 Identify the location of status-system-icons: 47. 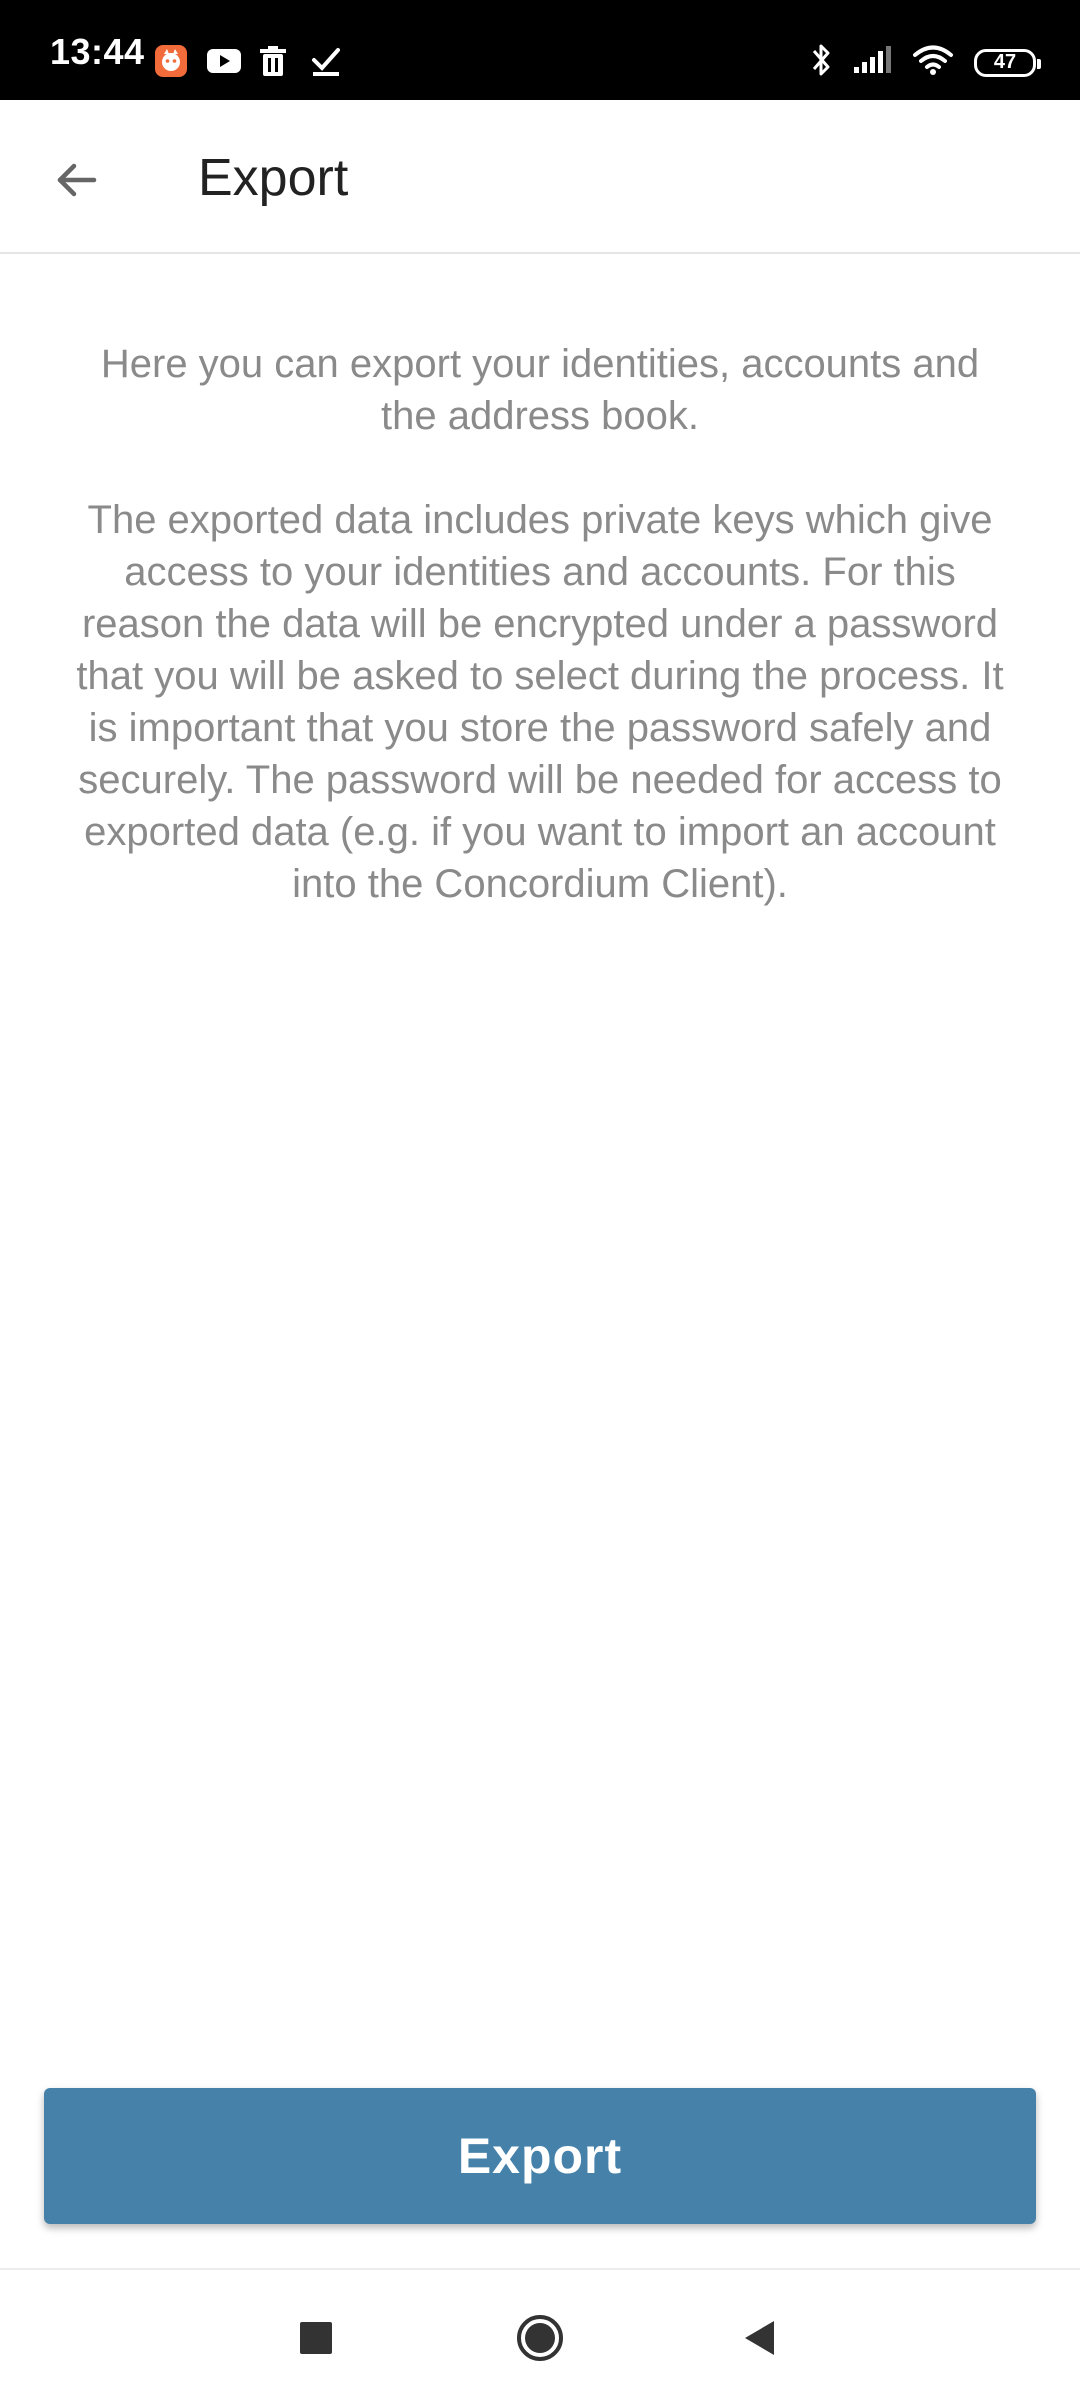
(925, 62).